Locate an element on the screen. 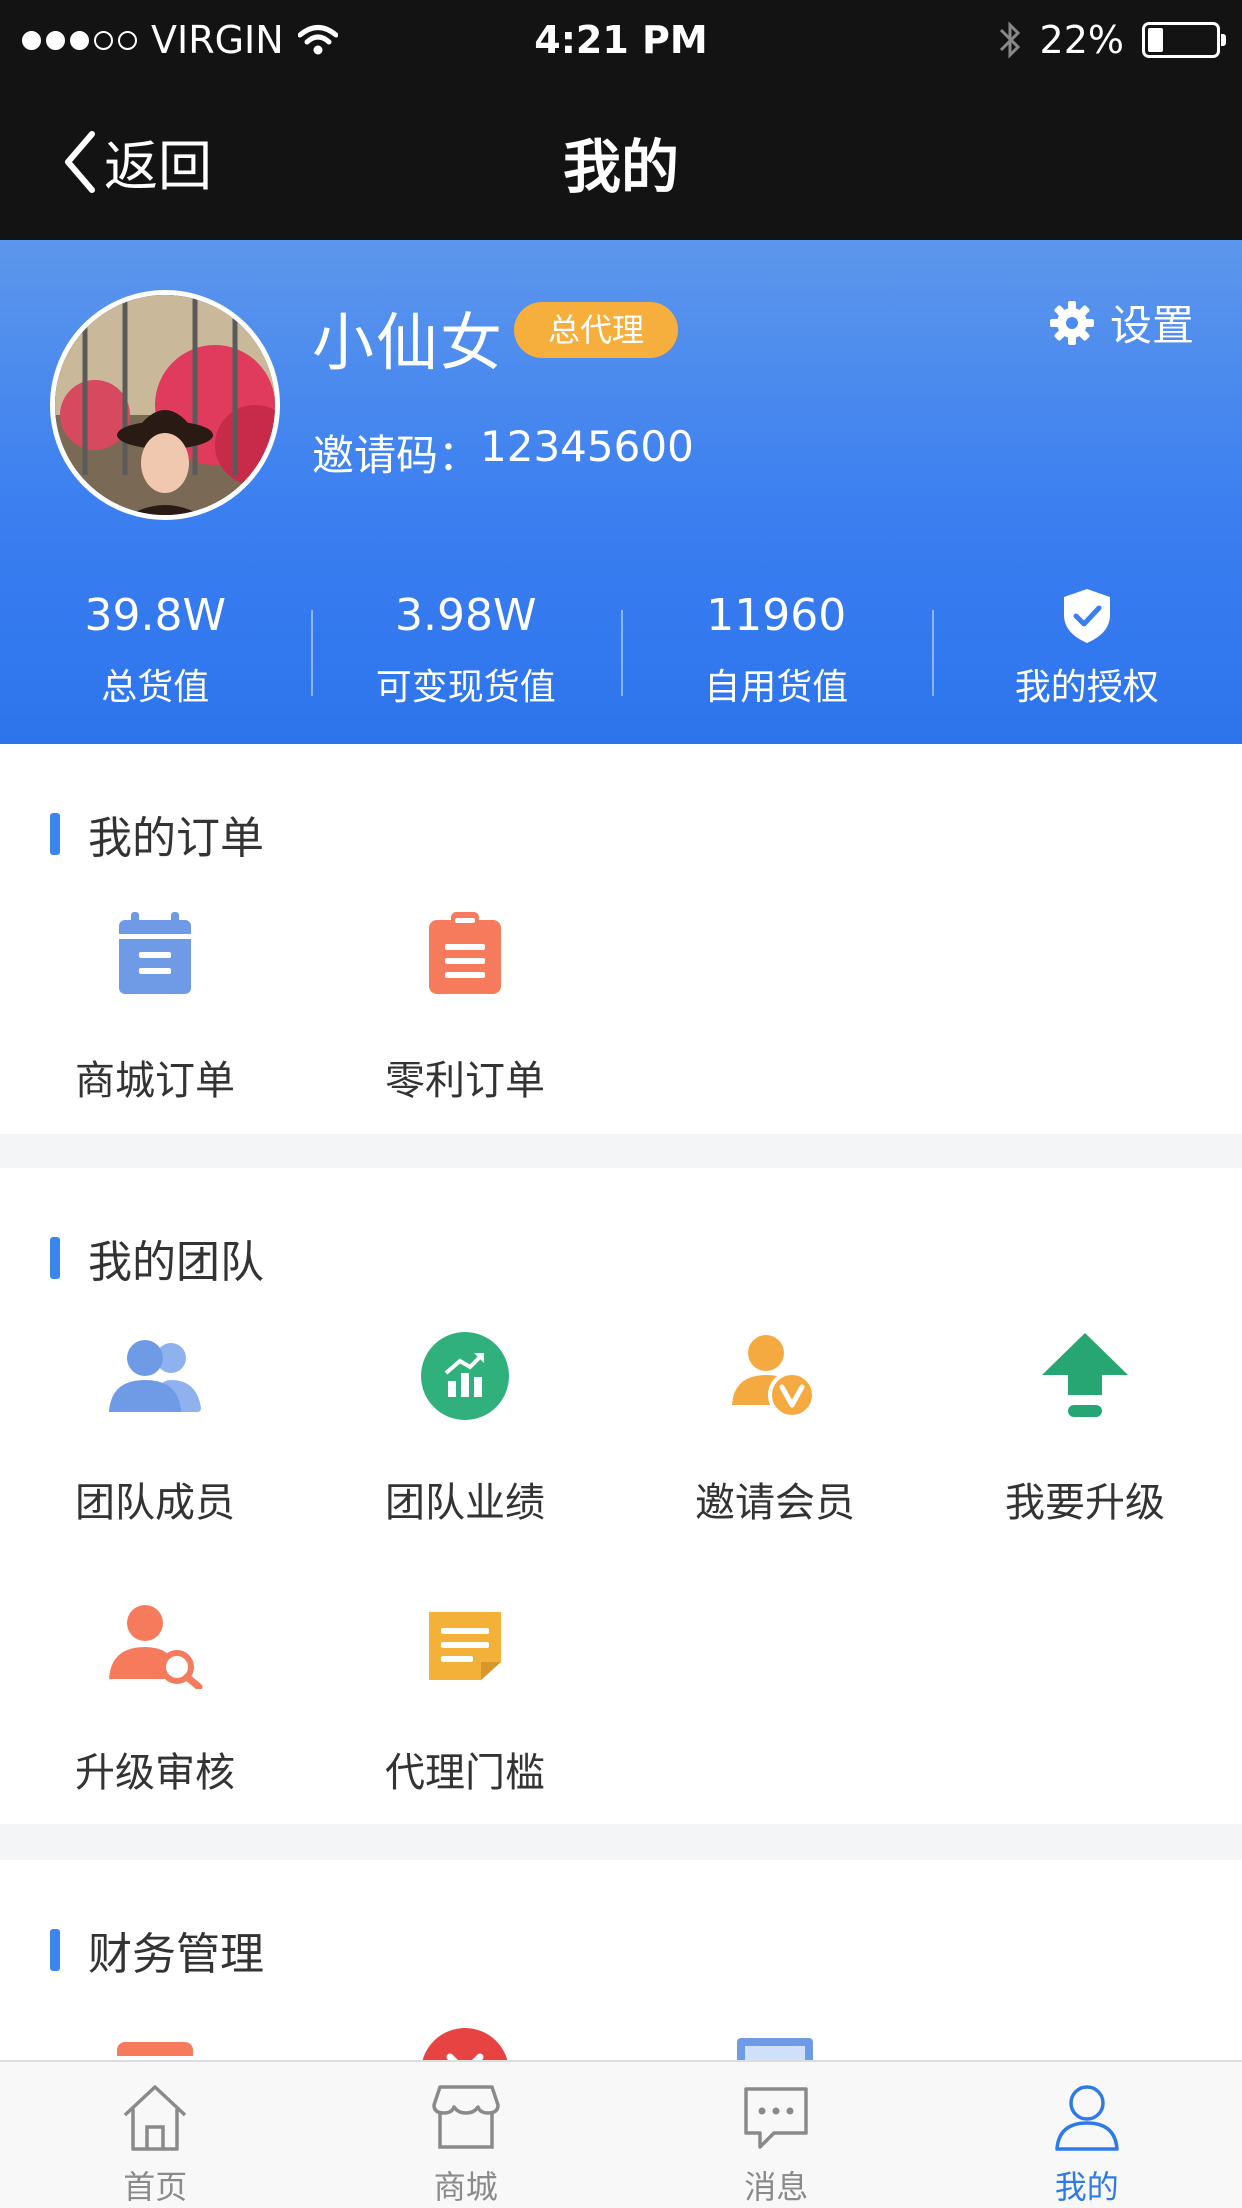 This screenshot has width=1242, height=2208. invite-code: 邀请码： 12345600 is located at coordinates (503, 452).